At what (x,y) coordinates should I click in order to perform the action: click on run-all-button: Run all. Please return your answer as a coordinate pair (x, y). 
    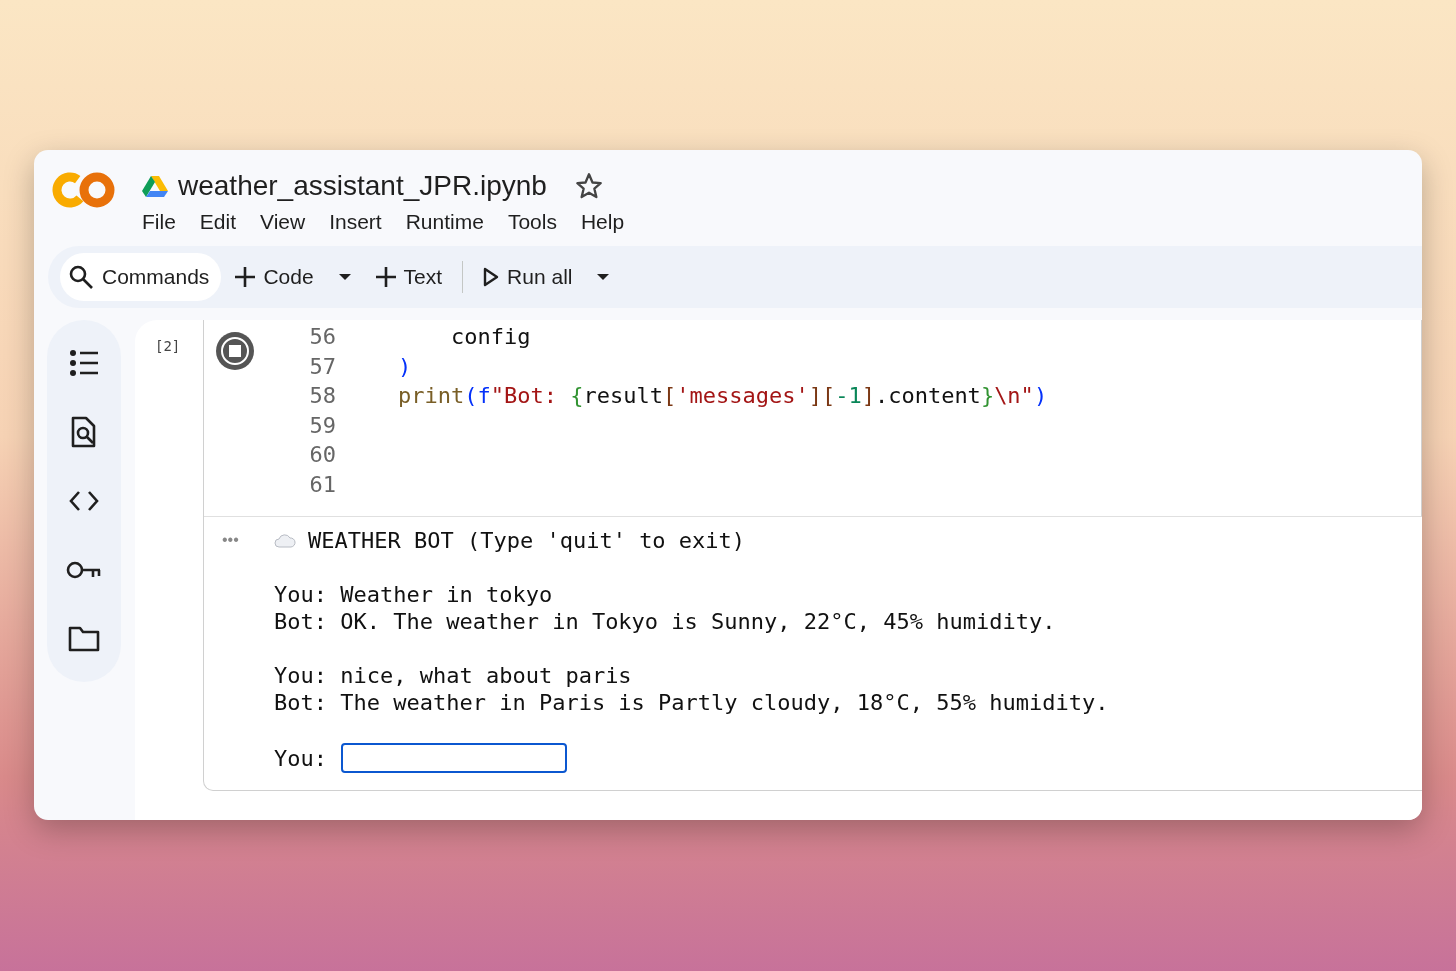
    Looking at the image, I should click on (528, 277).